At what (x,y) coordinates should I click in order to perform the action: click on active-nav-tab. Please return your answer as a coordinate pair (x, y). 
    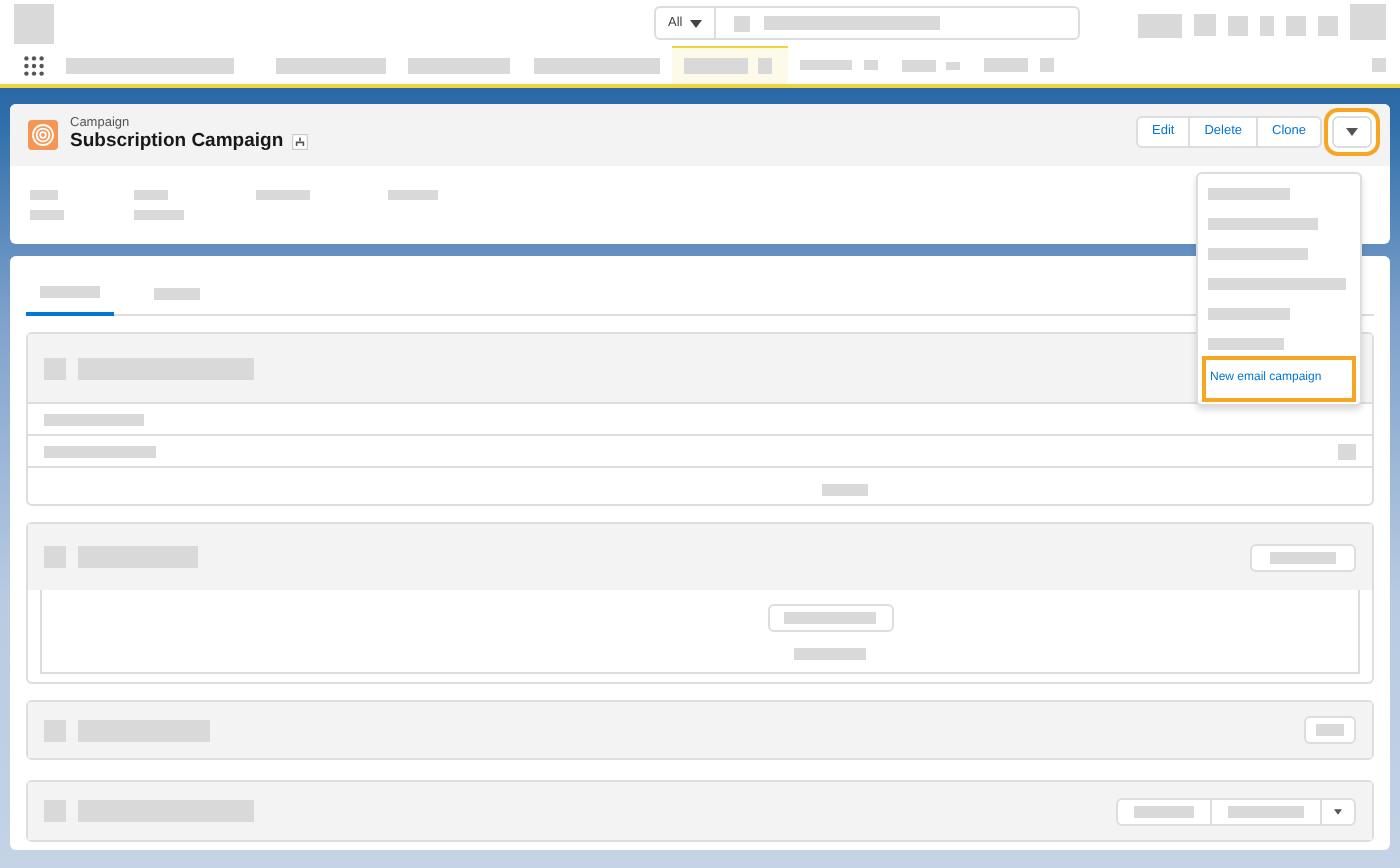
    Looking at the image, I should click on (730, 65).